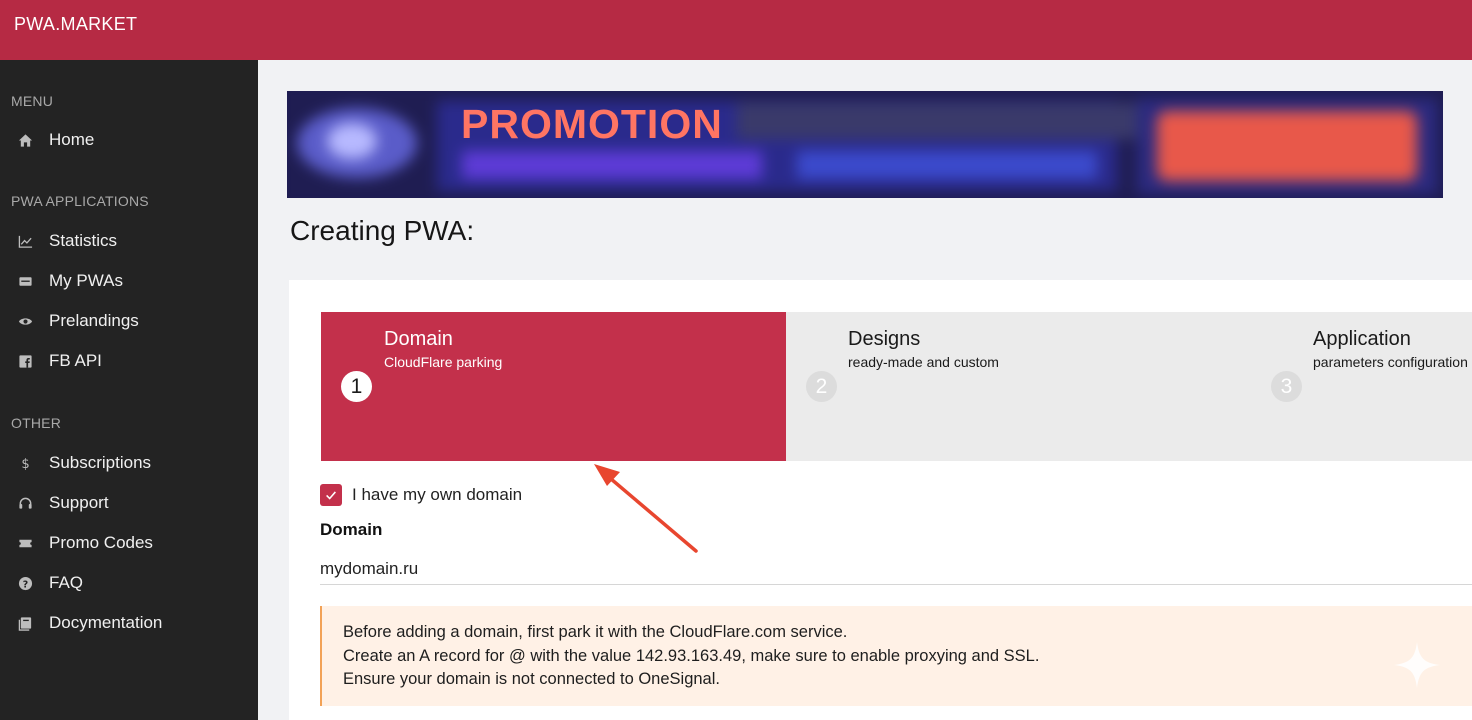  I want to click on sidebar-item-promo-codes: Promo Codes, so click(129, 543).